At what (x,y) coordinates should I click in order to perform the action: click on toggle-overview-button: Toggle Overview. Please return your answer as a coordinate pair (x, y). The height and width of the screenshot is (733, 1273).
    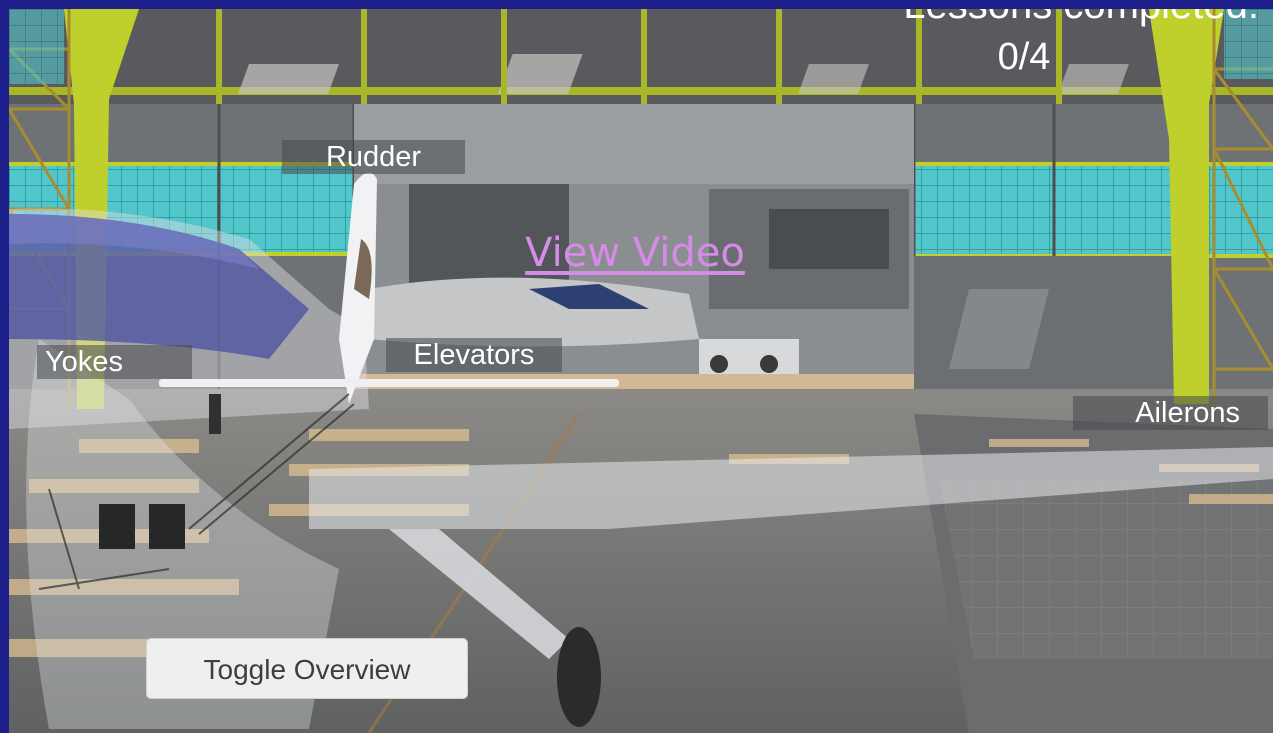
    Looking at the image, I should click on (307, 668).